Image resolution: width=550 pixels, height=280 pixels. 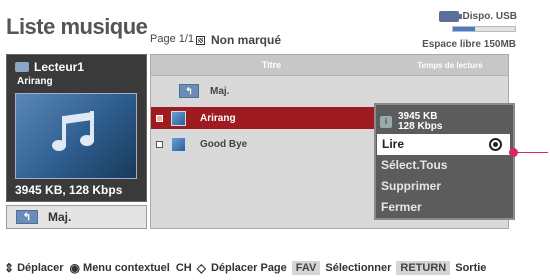 I want to click on mark-label: Non marqué, so click(x=246, y=40).